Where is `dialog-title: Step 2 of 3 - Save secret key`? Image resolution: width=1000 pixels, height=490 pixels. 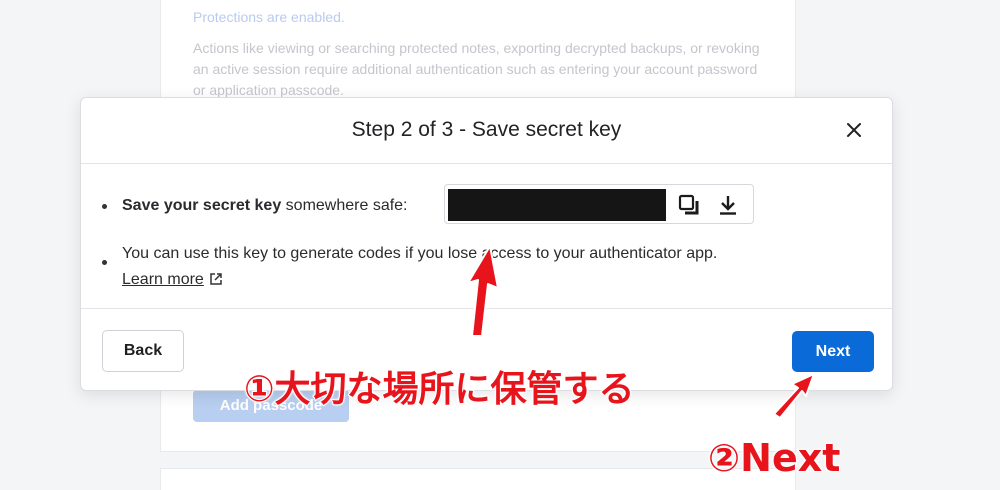 dialog-title: Step 2 of 3 - Save secret key is located at coordinates (486, 129).